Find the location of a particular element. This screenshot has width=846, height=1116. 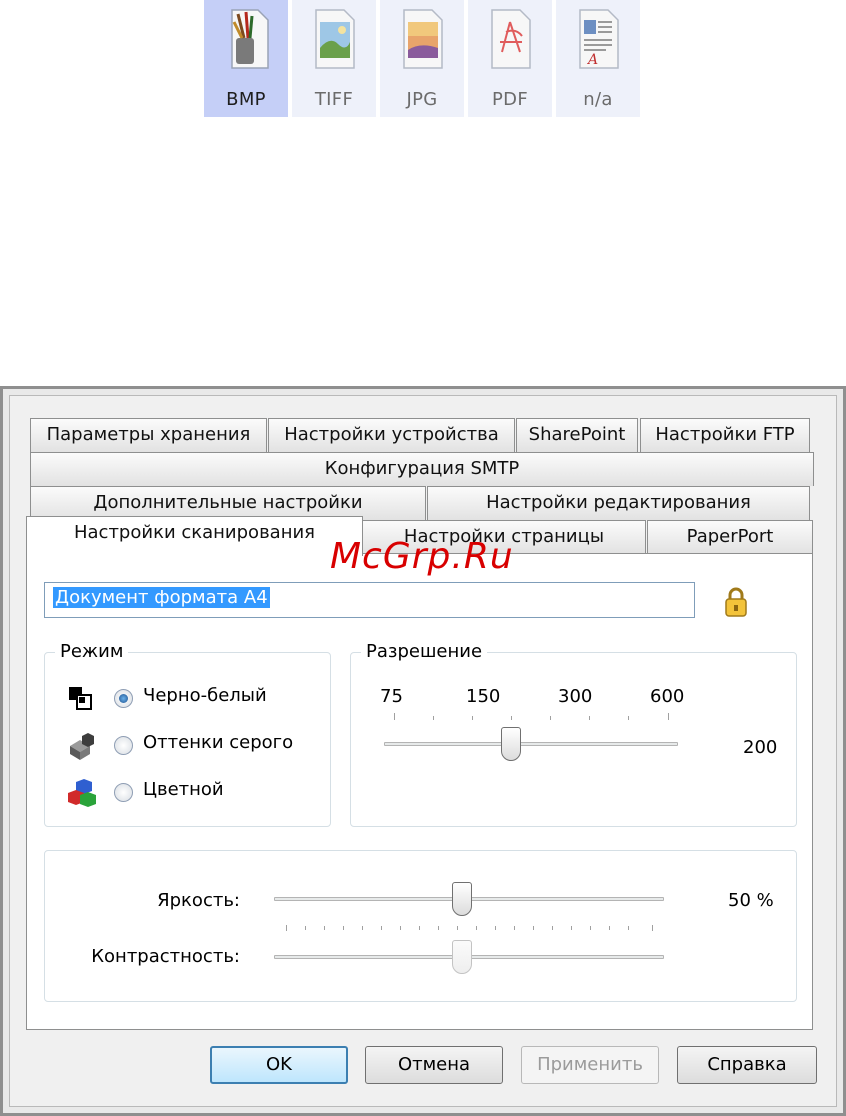

watermark-text: McGrp.Ru is located at coordinates (422, 556).